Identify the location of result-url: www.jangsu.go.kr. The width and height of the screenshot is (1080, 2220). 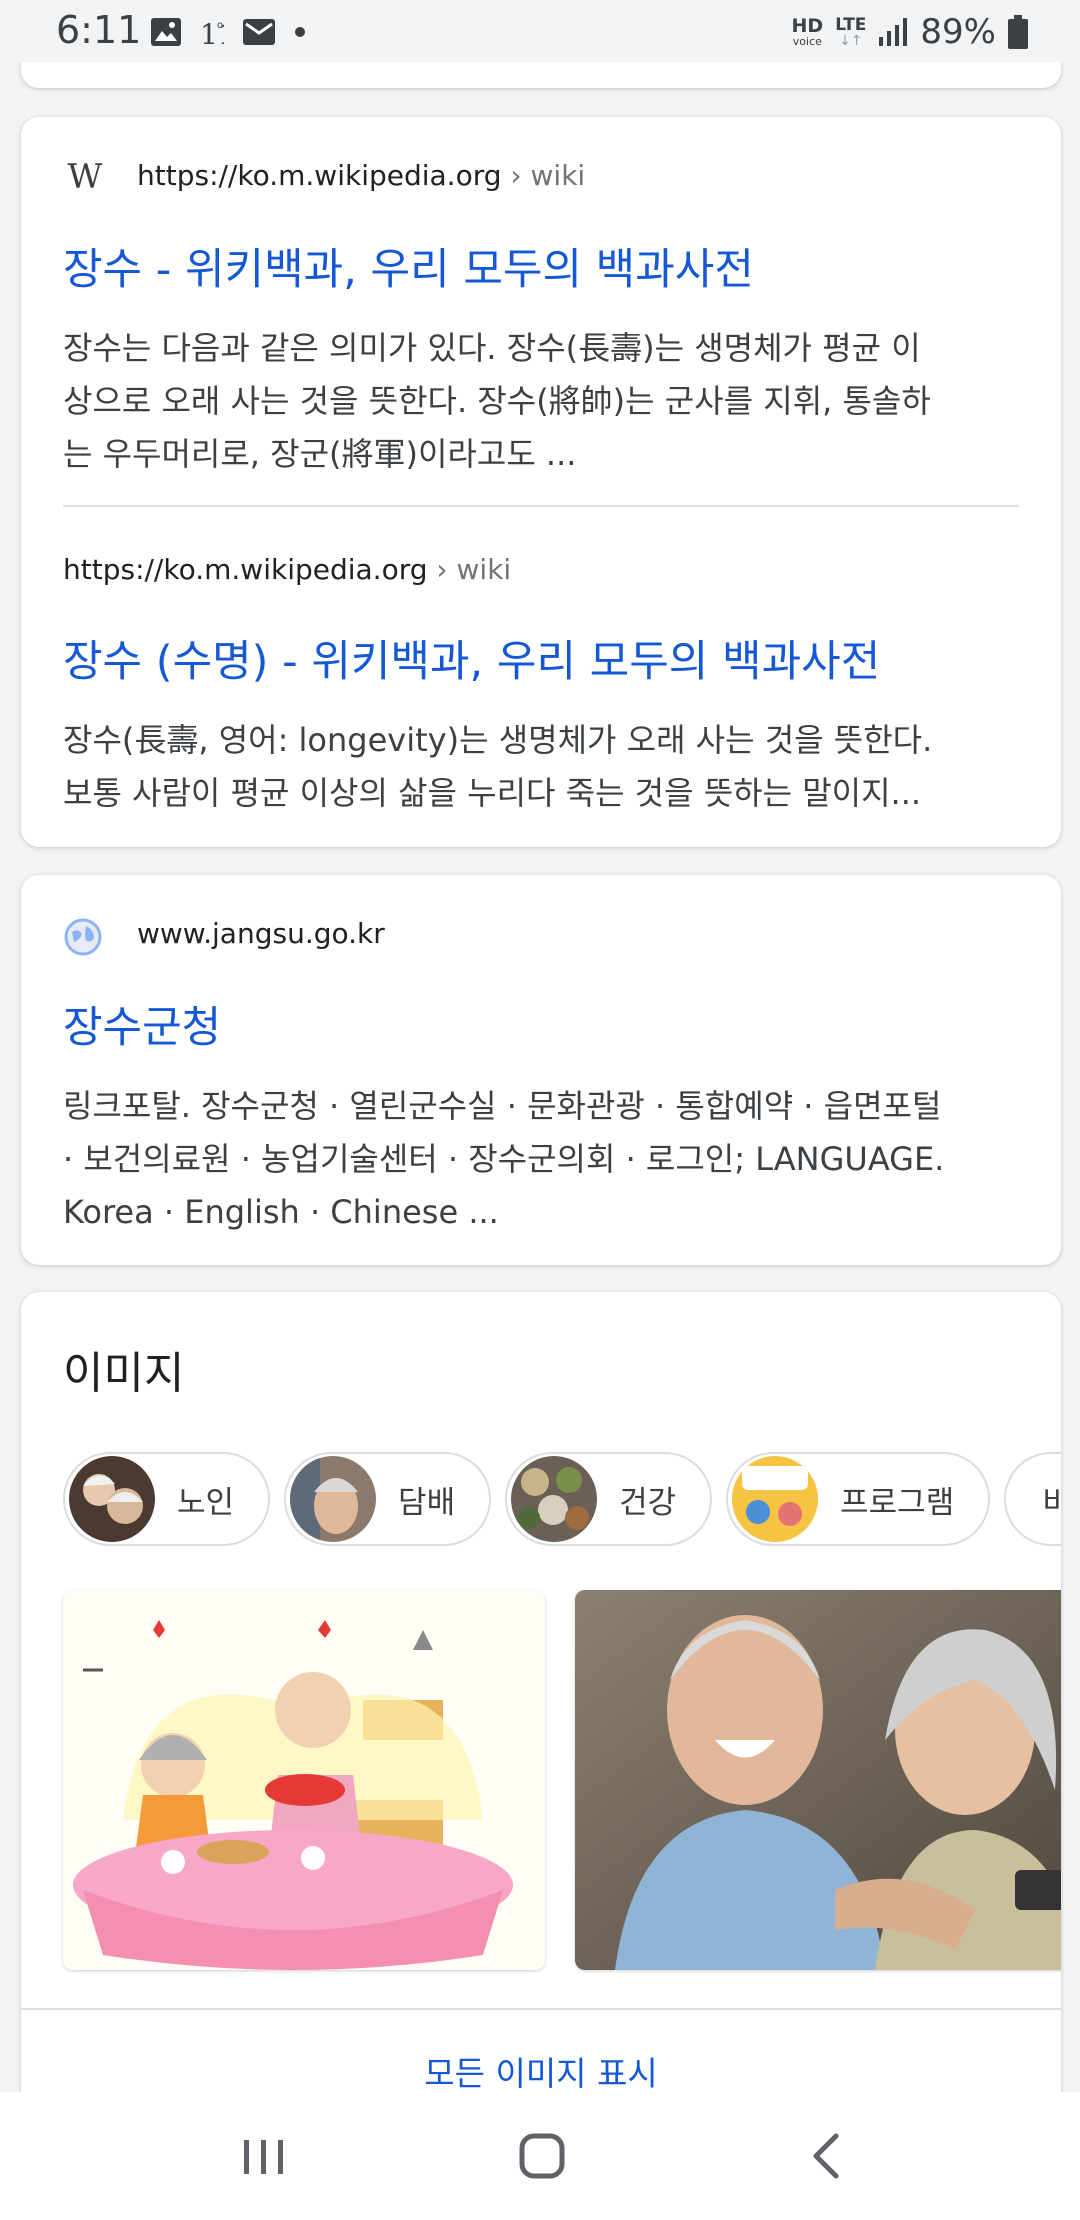
(261, 933).